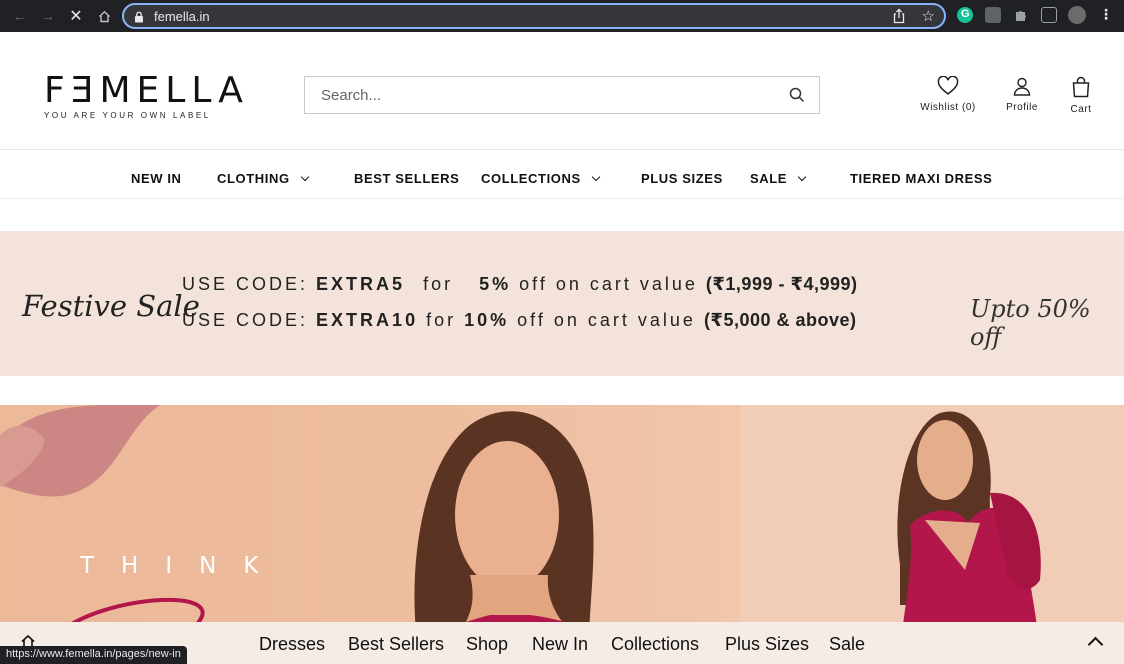 The width and height of the screenshot is (1124, 664). What do you see at coordinates (396, 644) in the screenshot?
I see `sticky-link-best-sellers: Best Sellers` at bounding box center [396, 644].